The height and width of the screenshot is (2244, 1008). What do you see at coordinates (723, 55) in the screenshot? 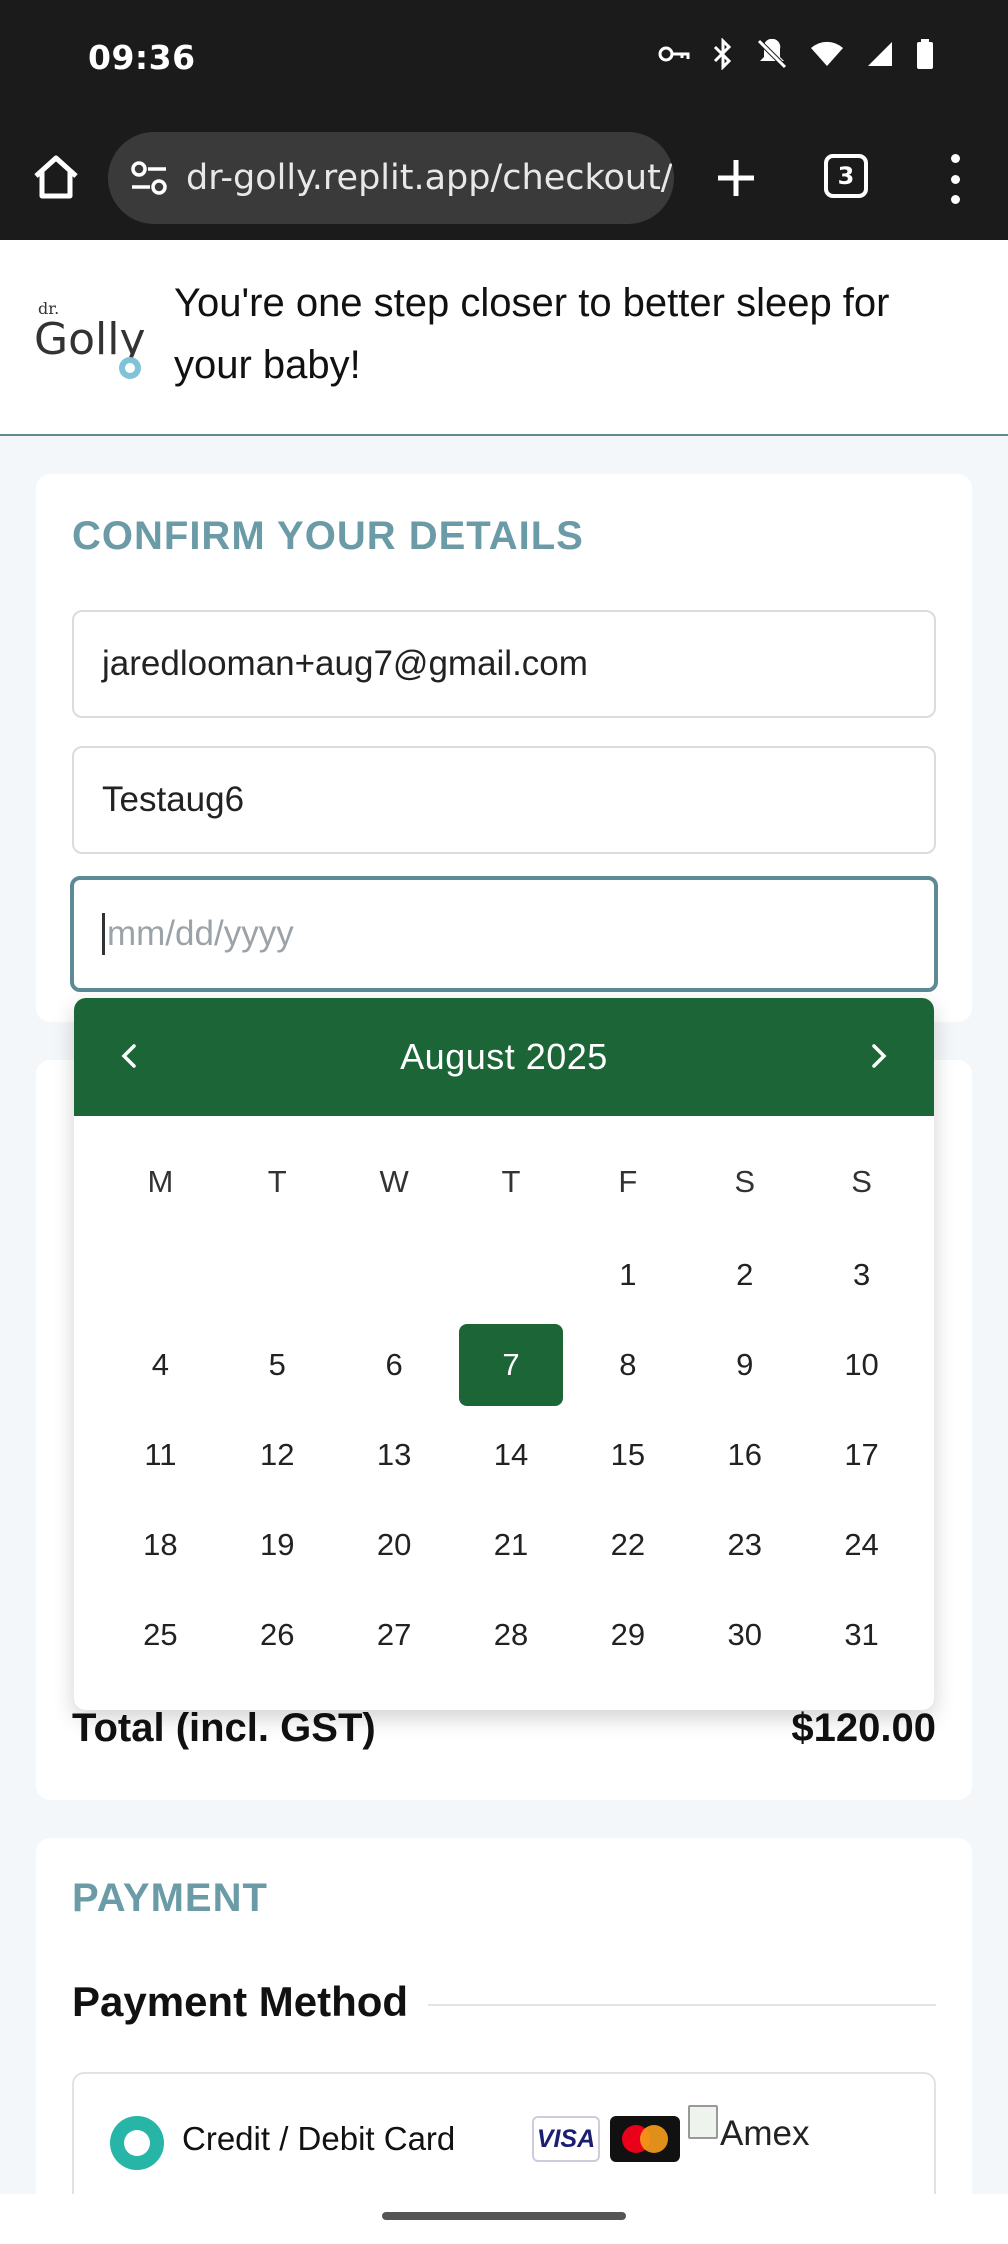
I see `bluetooth-icon` at bounding box center [723, 55].